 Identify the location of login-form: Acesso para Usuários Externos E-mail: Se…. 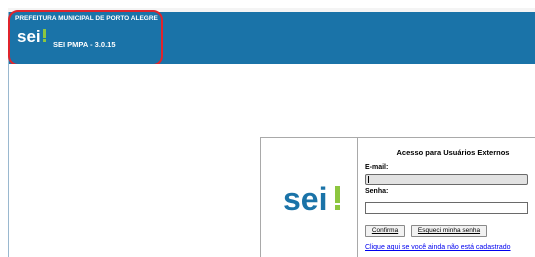
(450, 197).